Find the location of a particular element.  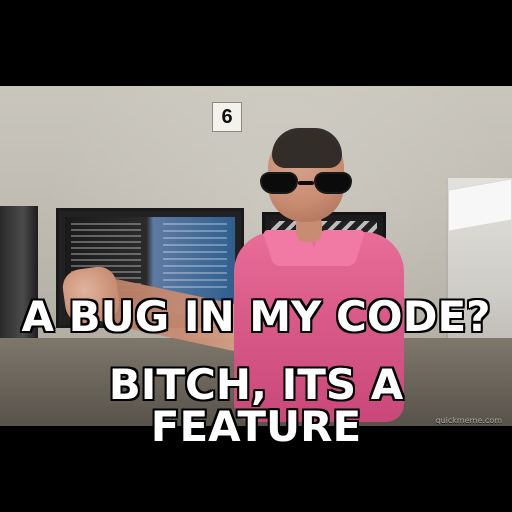

sunglasses-bridge is located at coordinates (306, 183).